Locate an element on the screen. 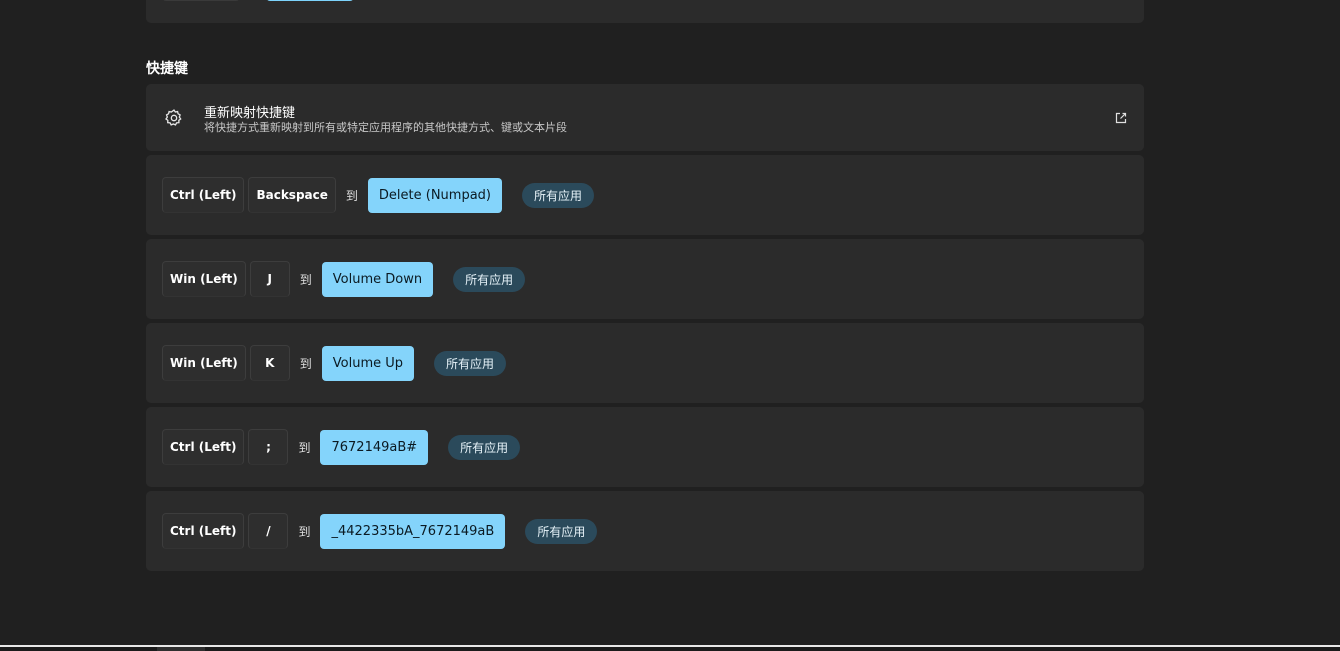 This screenshot has width=1340, height=651. source-key: K is located at coordinates (269, 363).